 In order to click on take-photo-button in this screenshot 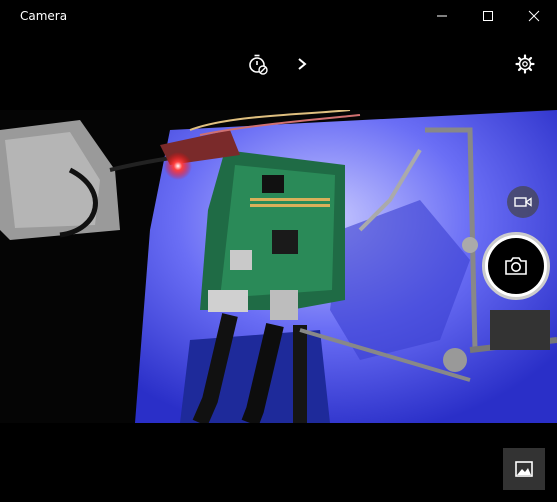, I will do `click(516, 266)`.